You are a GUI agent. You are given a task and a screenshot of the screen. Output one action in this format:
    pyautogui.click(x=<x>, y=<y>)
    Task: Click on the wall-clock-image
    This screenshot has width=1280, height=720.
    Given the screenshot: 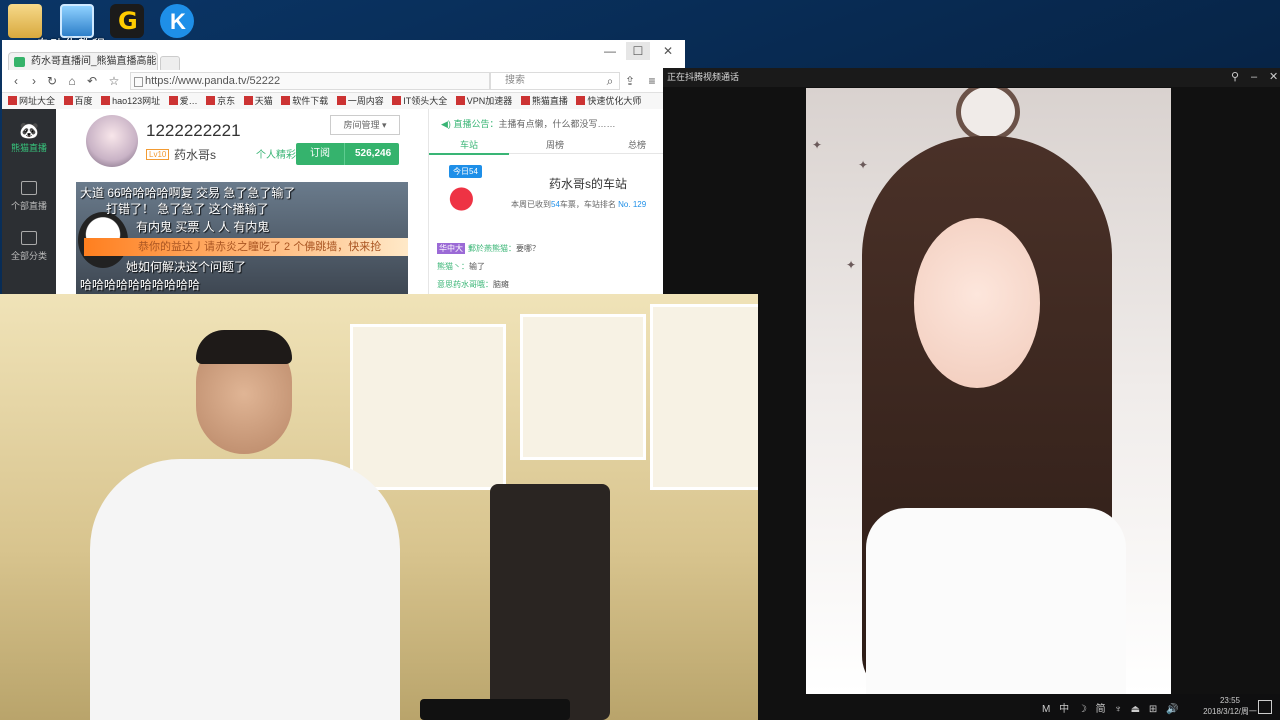 What is the action you would take?
    pyautogui.click(x=988, y=115)
    